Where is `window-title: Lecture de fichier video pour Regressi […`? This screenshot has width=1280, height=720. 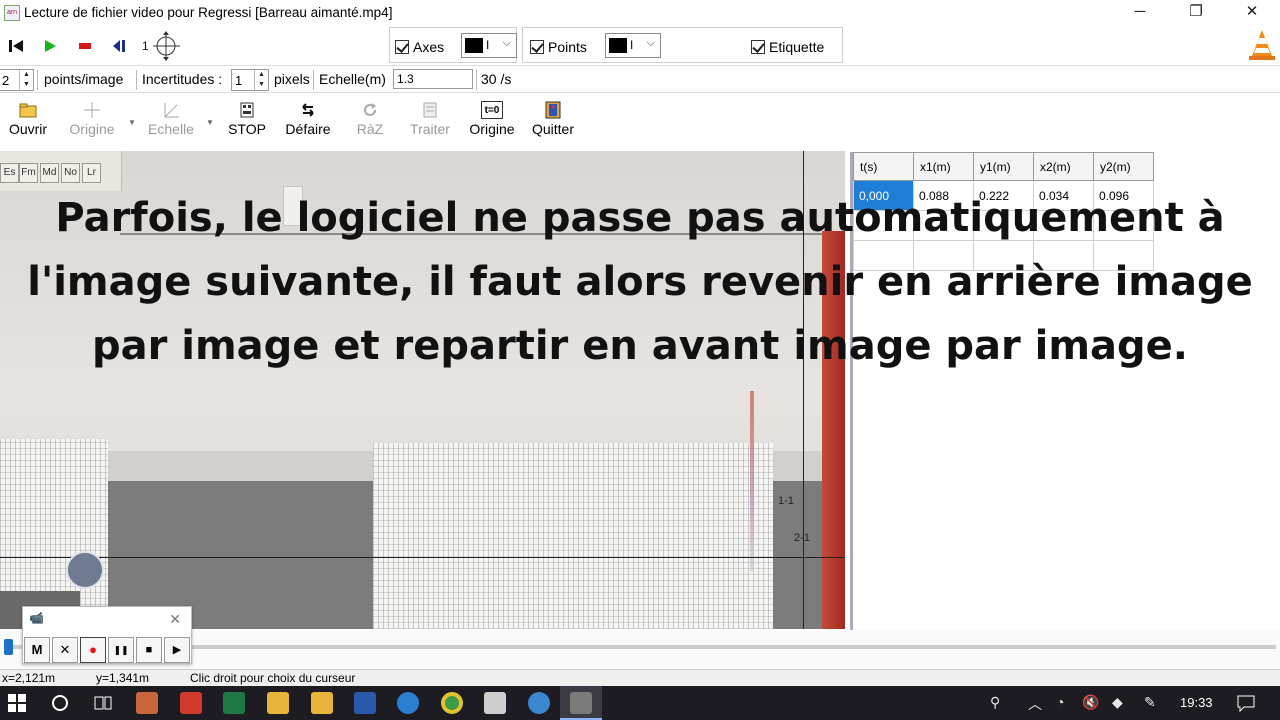 window-title: Lecture de fichier video pour Regressi [… is located at coordinates (208, 12).